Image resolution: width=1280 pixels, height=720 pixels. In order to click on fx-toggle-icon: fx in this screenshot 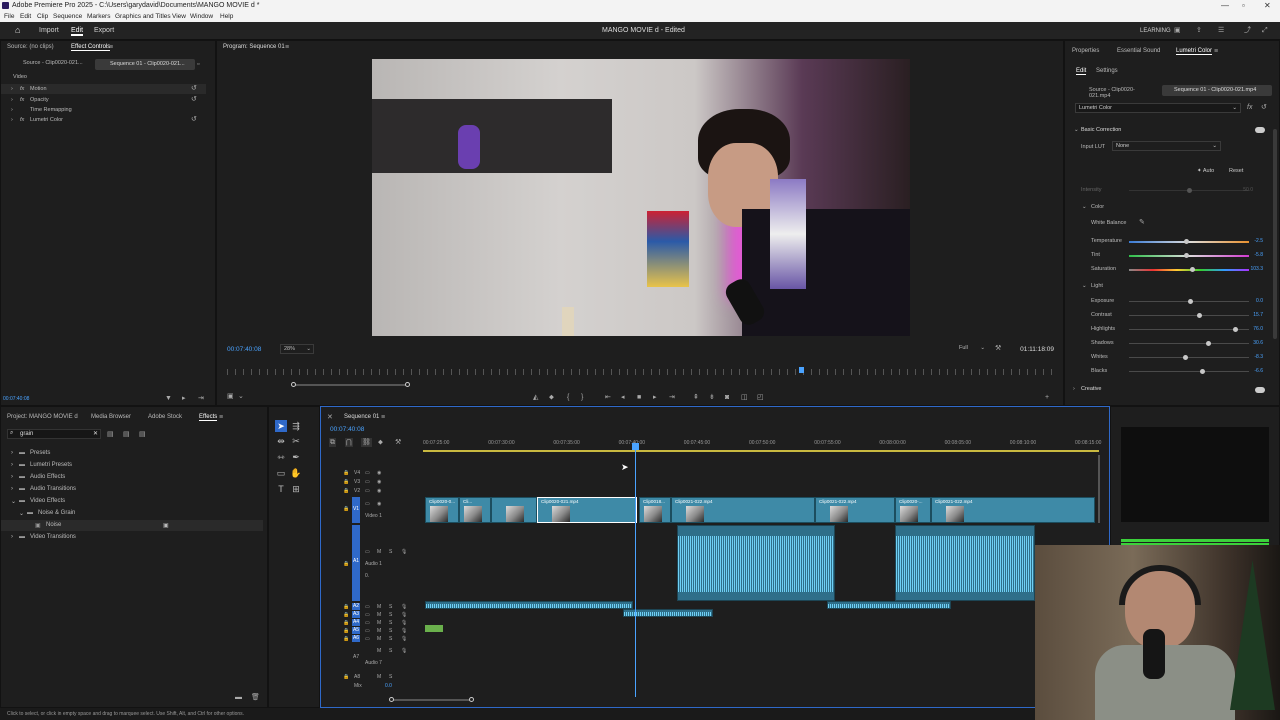, I will do `click(1249, 107)`.